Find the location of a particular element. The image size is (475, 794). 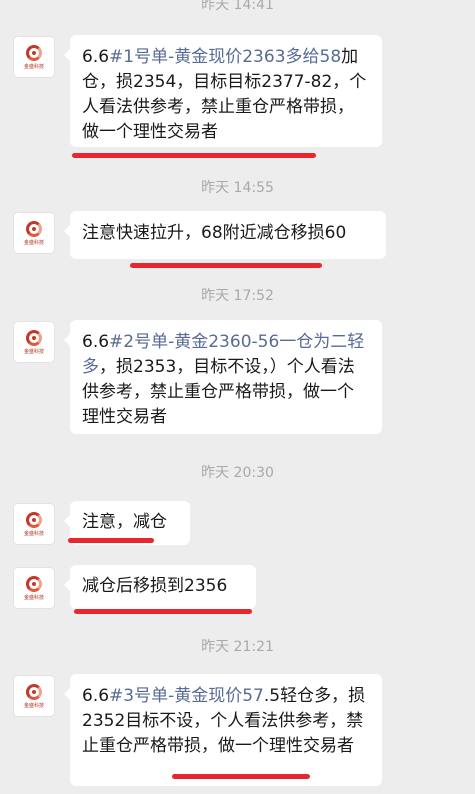

timestamp: 昨天 20:30 is located at coordinates (237, 473).